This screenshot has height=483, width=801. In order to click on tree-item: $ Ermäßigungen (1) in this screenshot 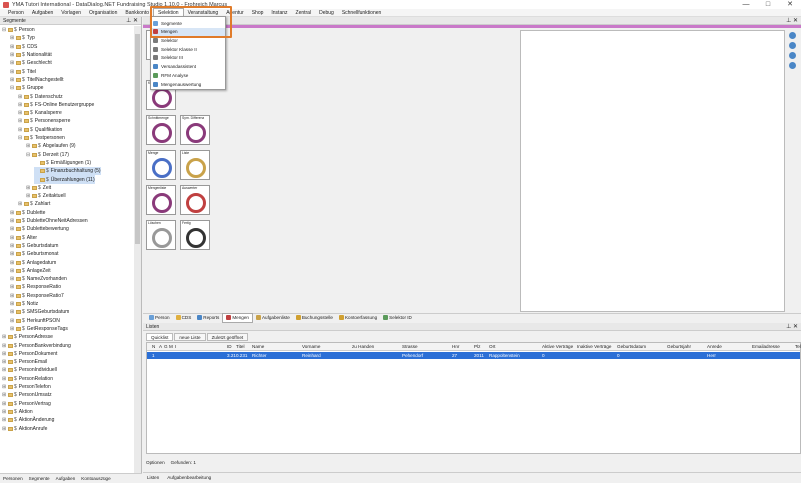, I will do `click(62, 163)`.